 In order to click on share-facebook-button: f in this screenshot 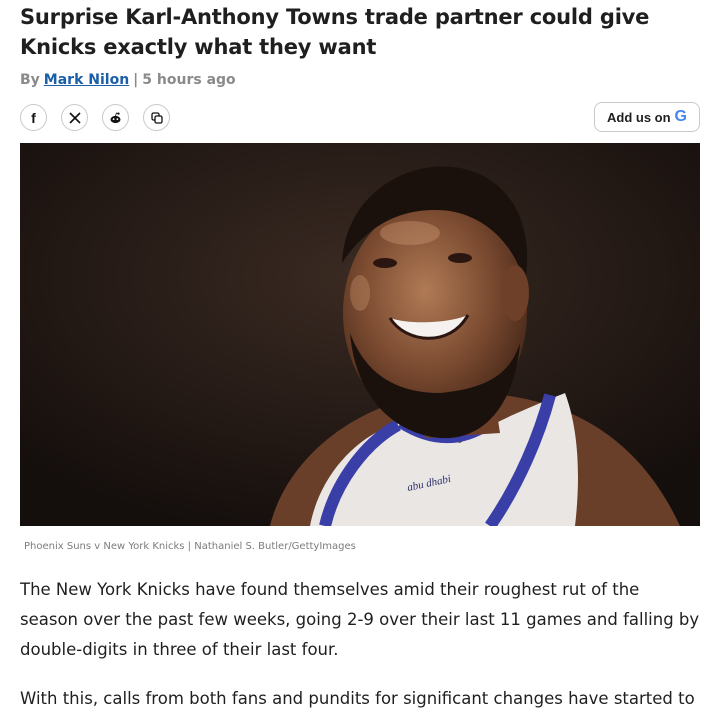, I will do `click(33, 117)`.